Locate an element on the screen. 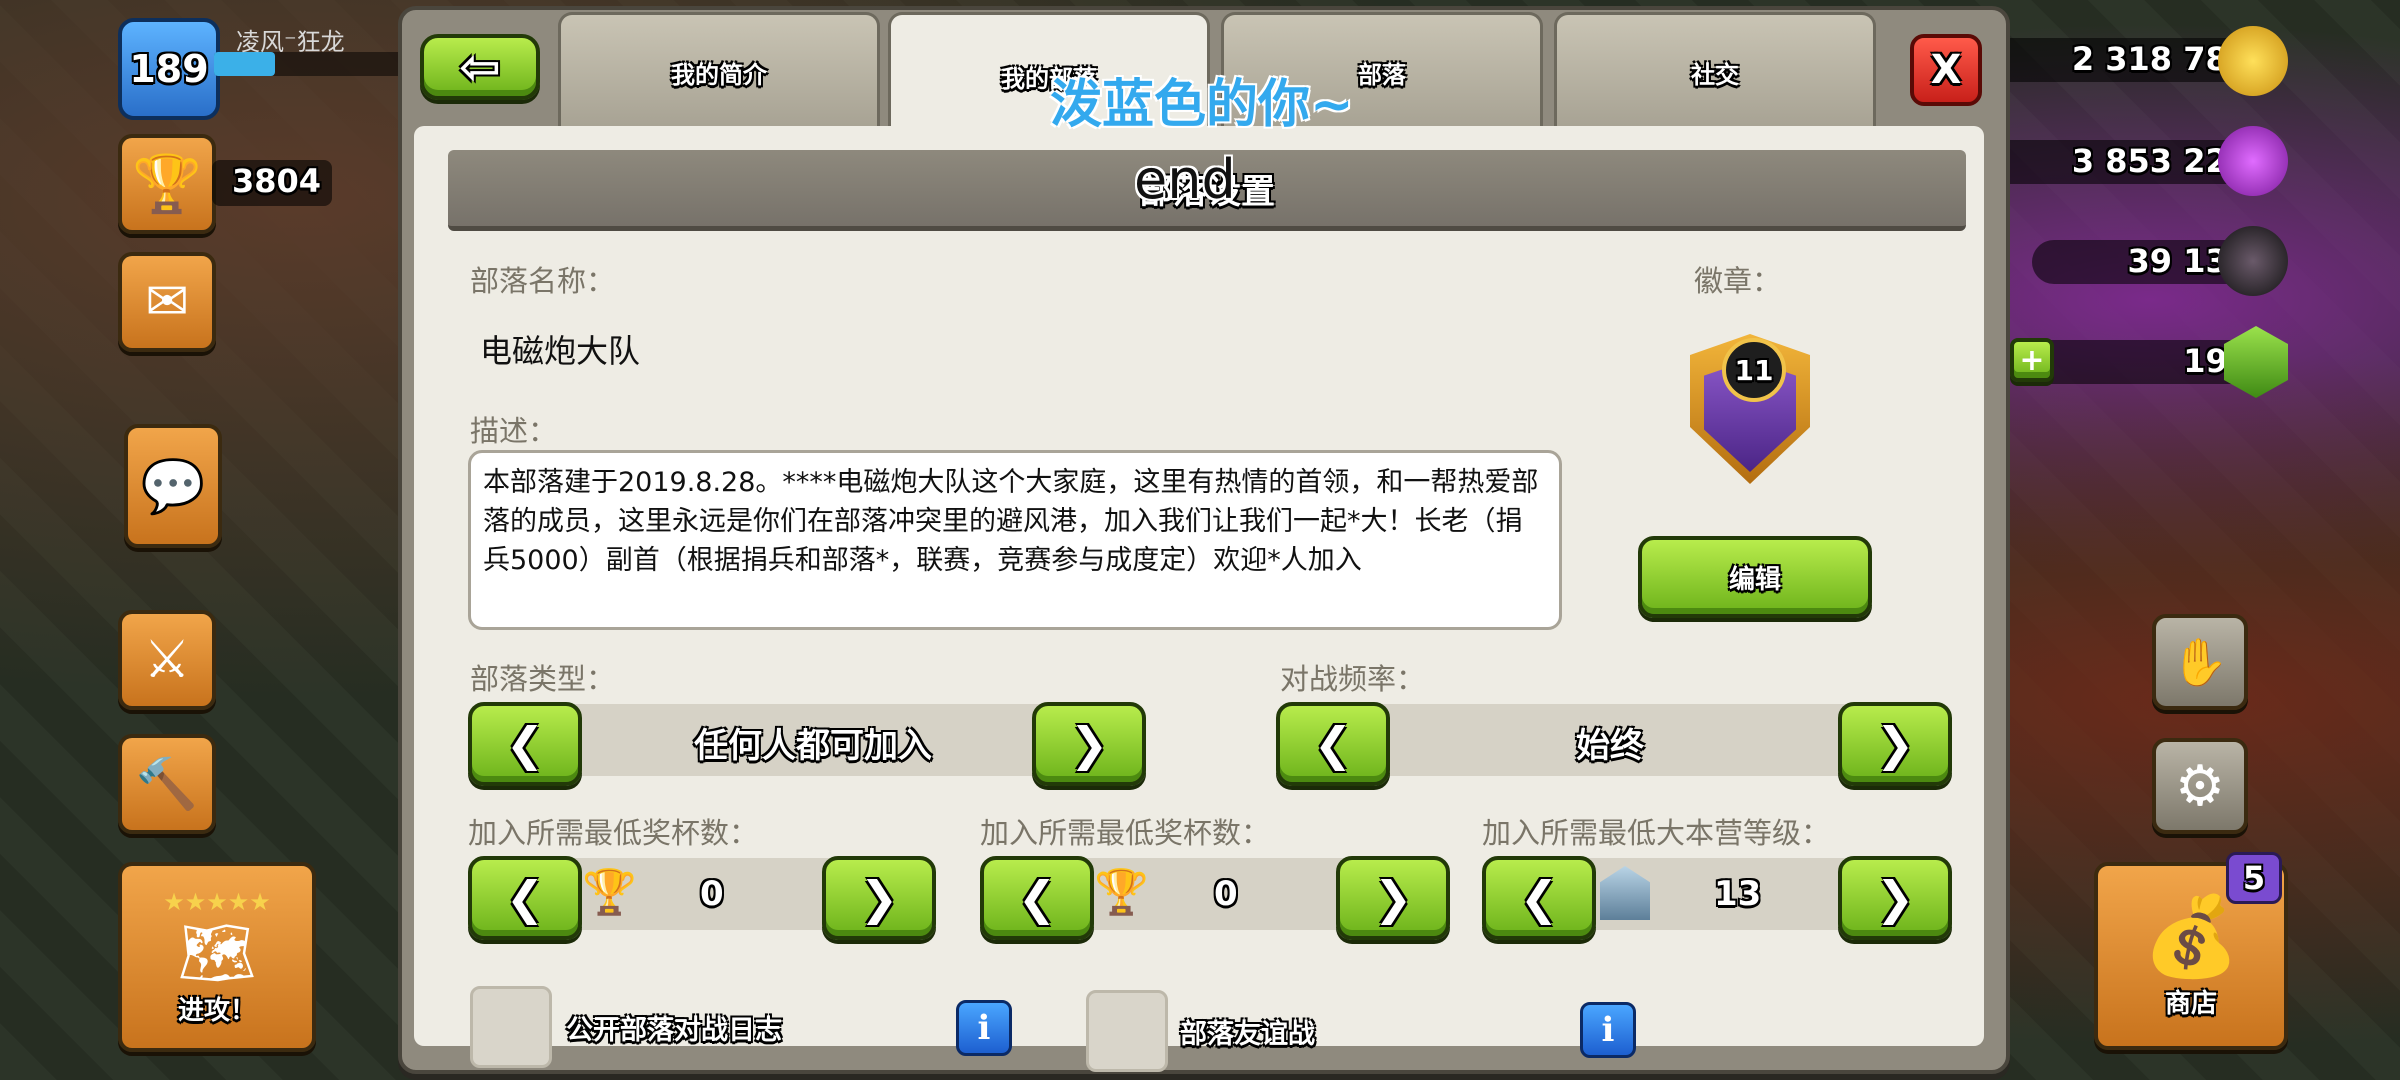 This screenshot has height=1080, width=2400. army-button: 🔨 is located at coordinates (167, 784).